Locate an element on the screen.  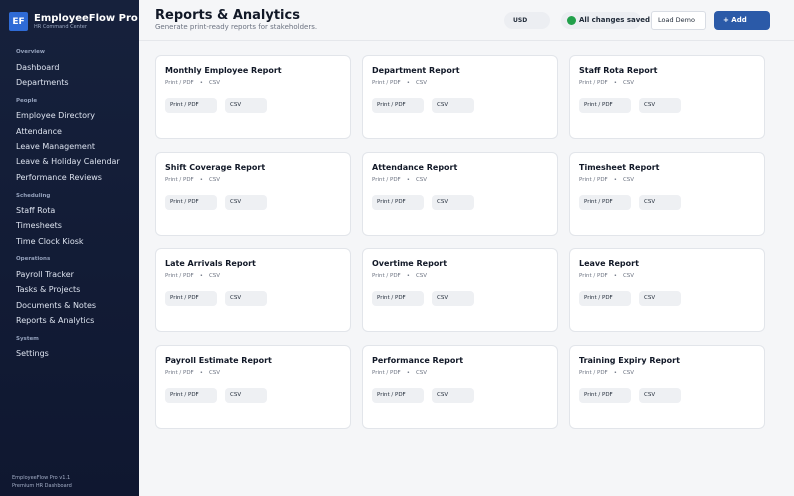
add-button: + Add is located at coordinates (742, 20).